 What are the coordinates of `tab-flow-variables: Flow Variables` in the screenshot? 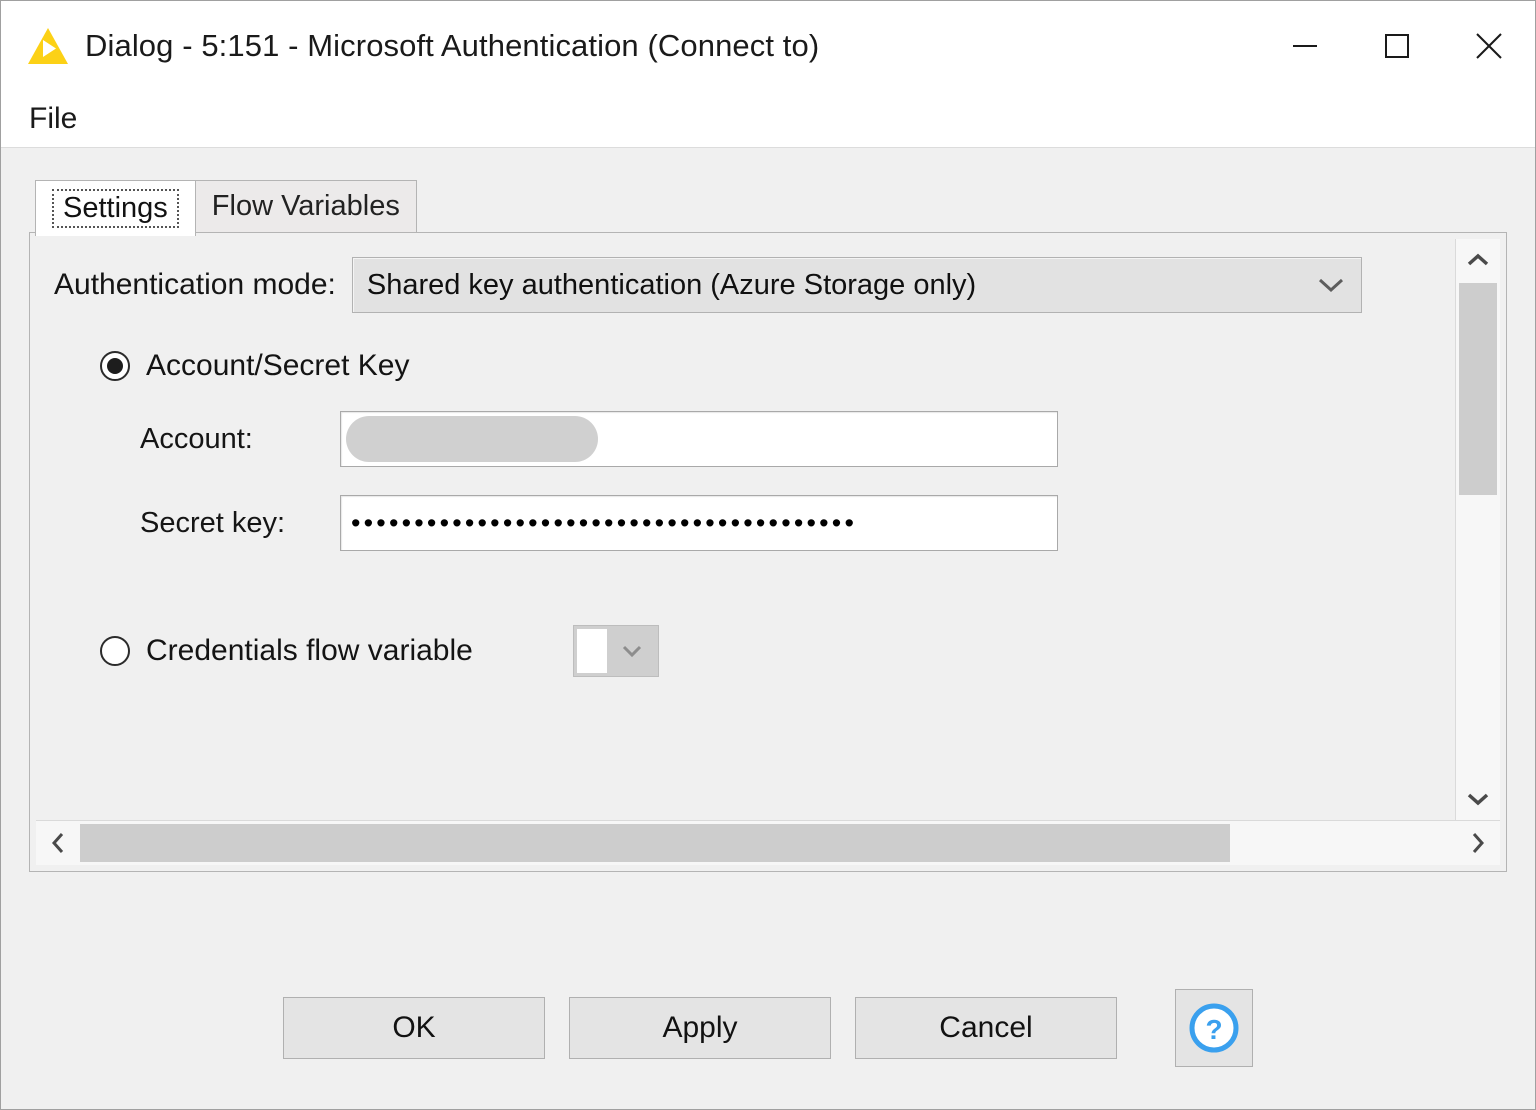 It's located at (306, 206).